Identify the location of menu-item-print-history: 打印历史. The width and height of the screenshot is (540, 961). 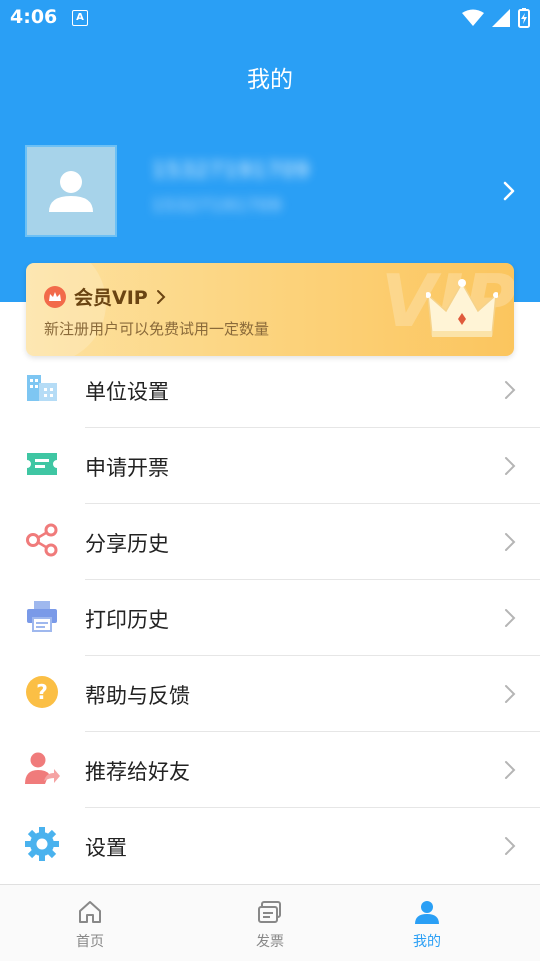
(270, 618).